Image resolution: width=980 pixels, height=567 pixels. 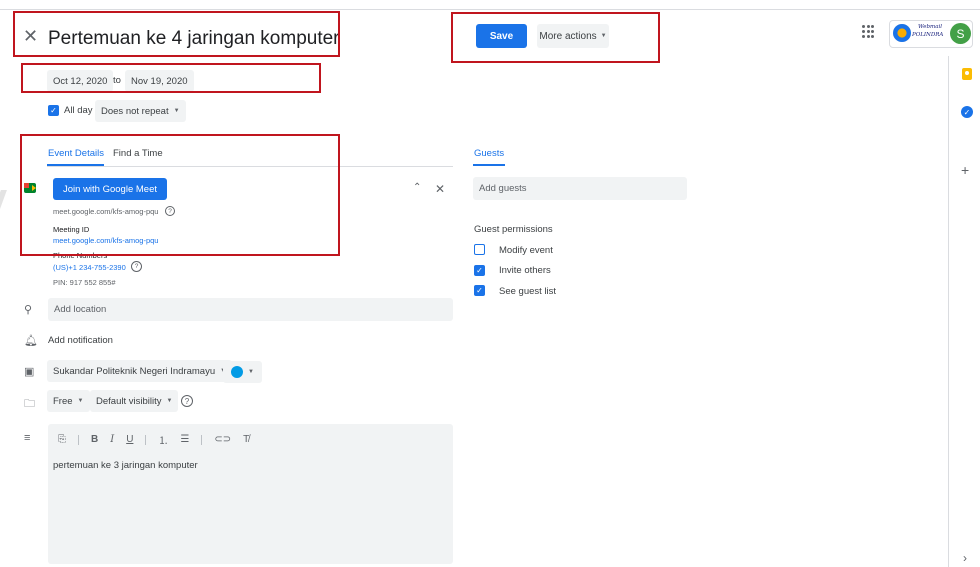 I want to click on location-input: Add location, so click(x=250, y=309).